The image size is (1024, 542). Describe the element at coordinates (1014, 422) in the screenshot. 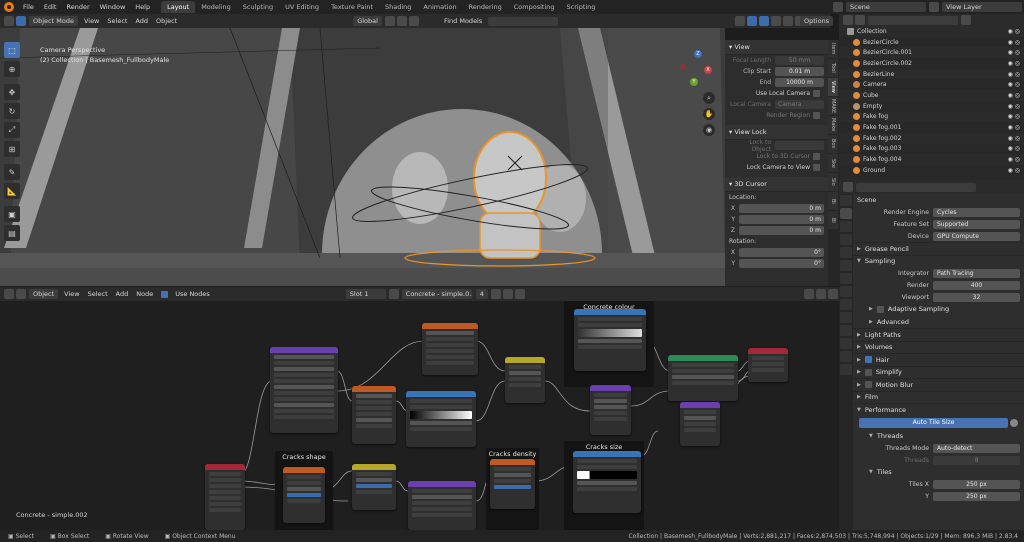

I see `auto-tile-settings-icon` at that location.